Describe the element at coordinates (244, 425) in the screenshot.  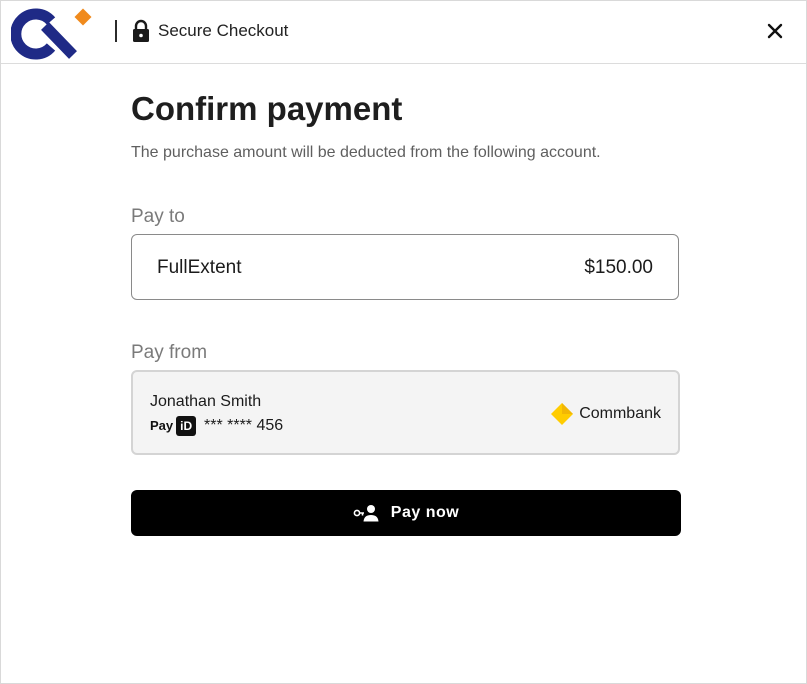
I see `account-number: *** **** 456` at that location.